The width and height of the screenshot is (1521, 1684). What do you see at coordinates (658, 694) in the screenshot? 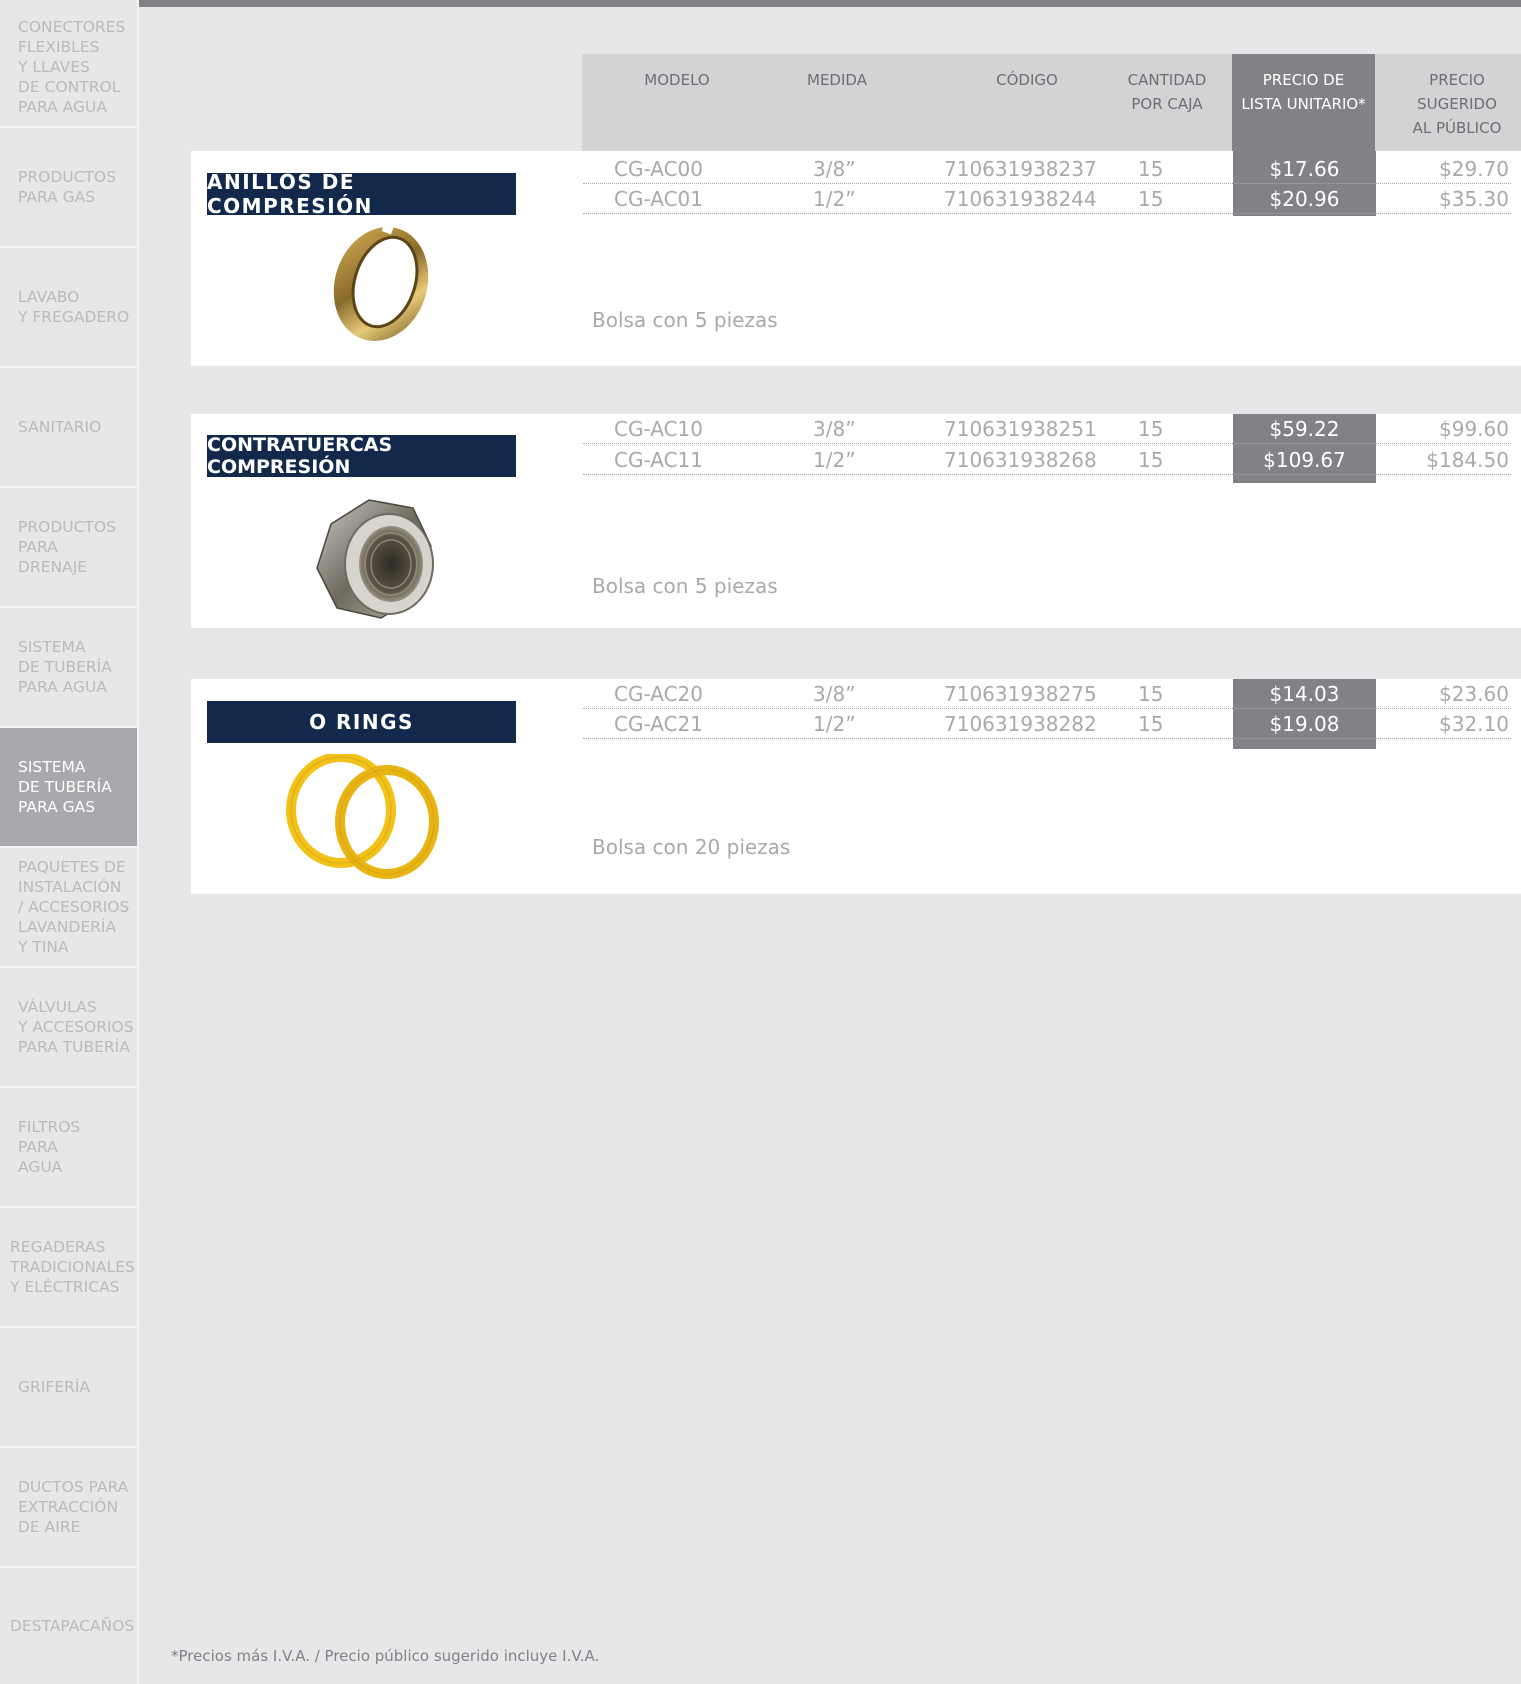
I see `cell-modelo: CG-AC20` at bounding box center [658, 694].